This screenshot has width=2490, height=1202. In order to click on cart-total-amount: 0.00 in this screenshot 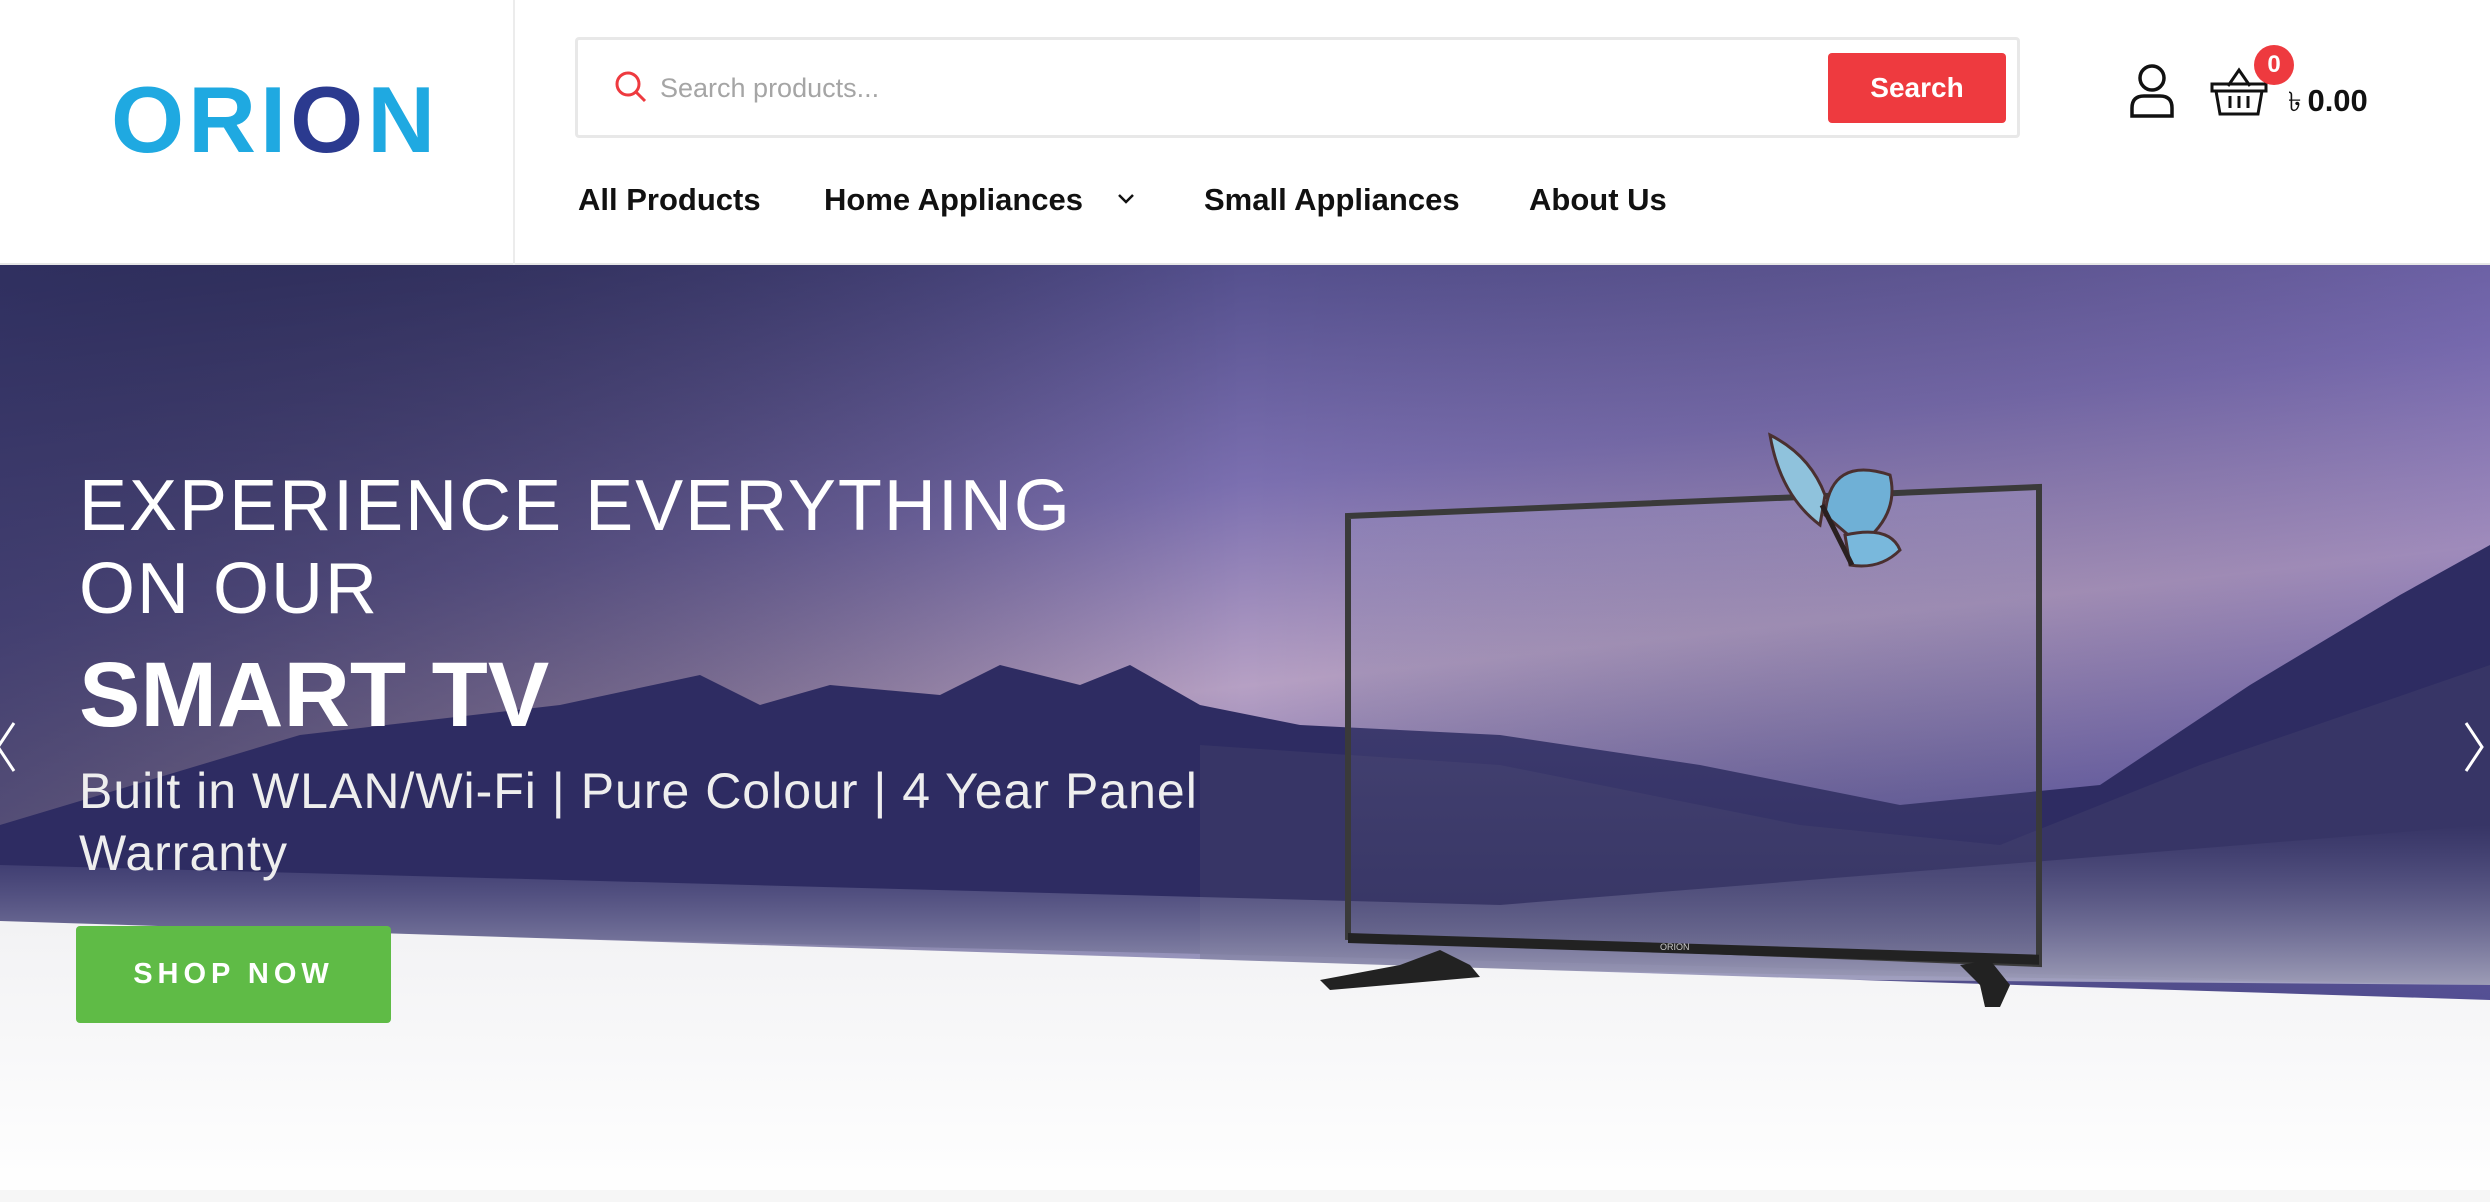, I will do `click(2337, 100)`.